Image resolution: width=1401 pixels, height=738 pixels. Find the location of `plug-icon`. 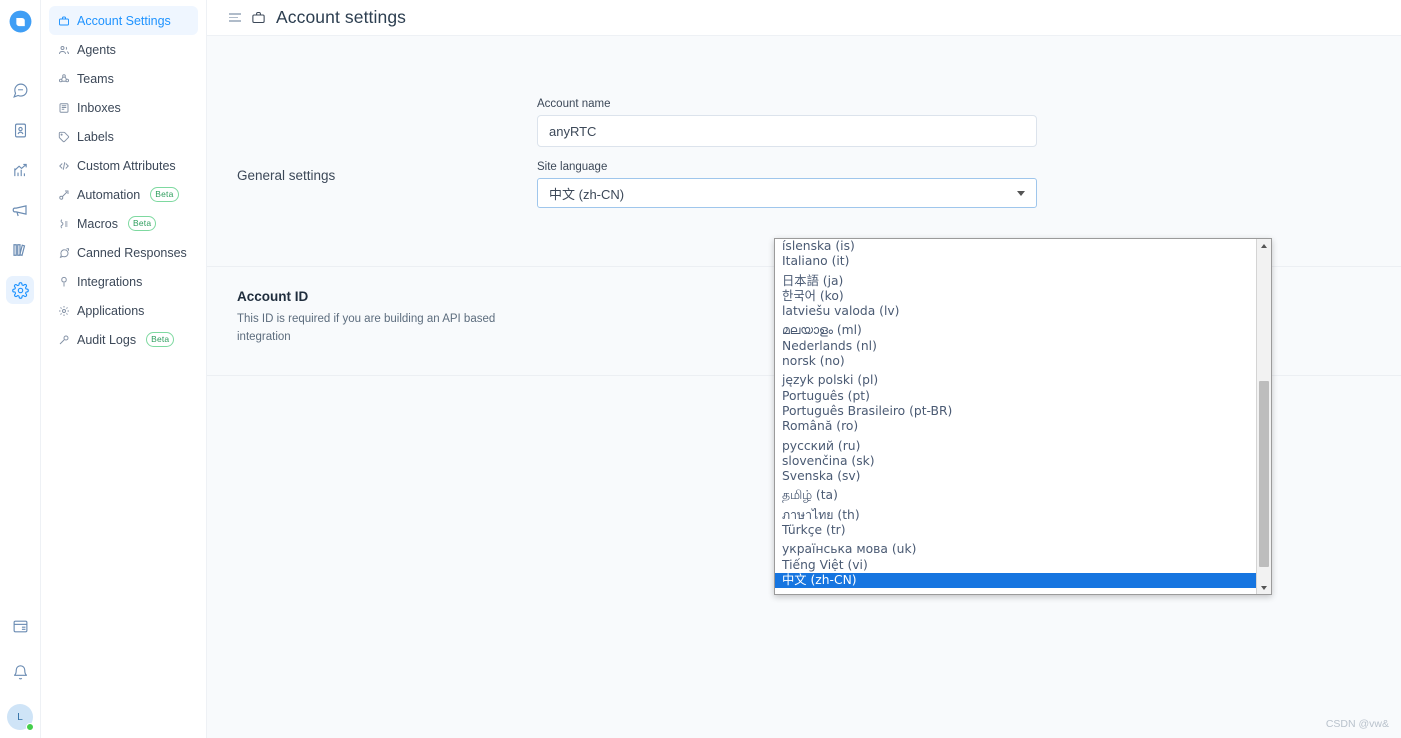

plug-icon is located at coordinates (63, 281).